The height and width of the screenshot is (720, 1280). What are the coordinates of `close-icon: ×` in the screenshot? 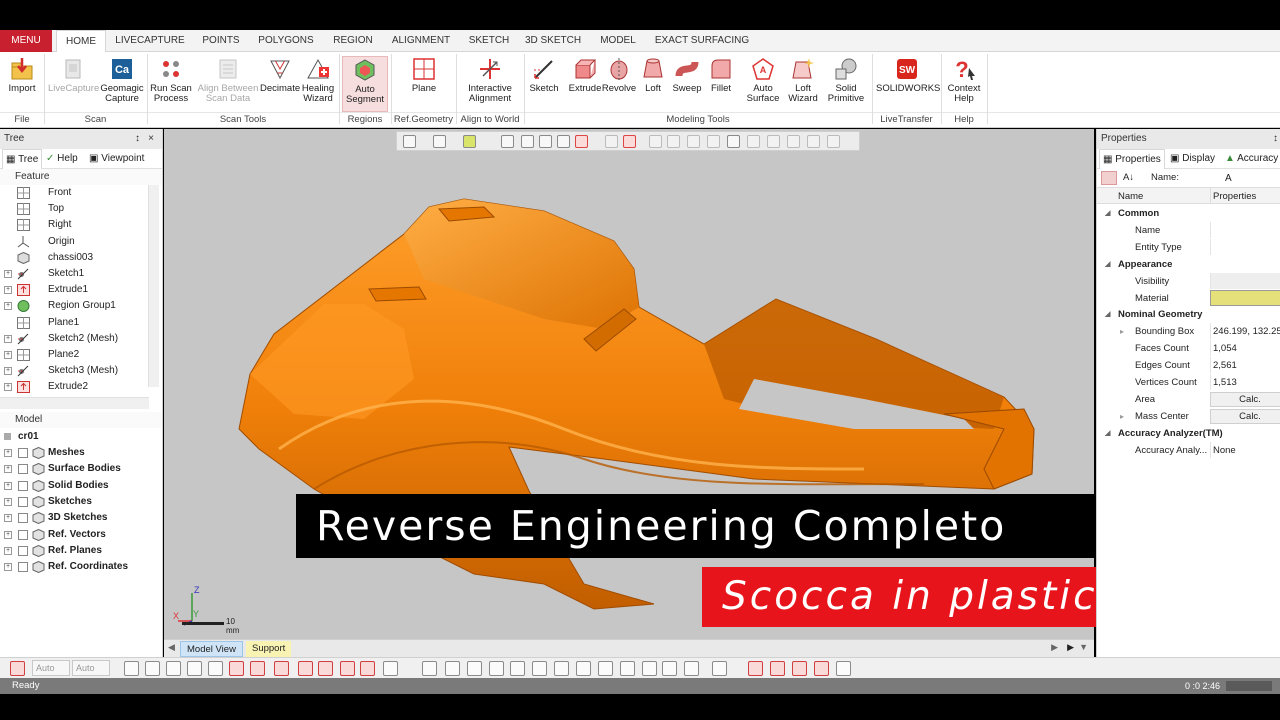 It's located at (151, 139).